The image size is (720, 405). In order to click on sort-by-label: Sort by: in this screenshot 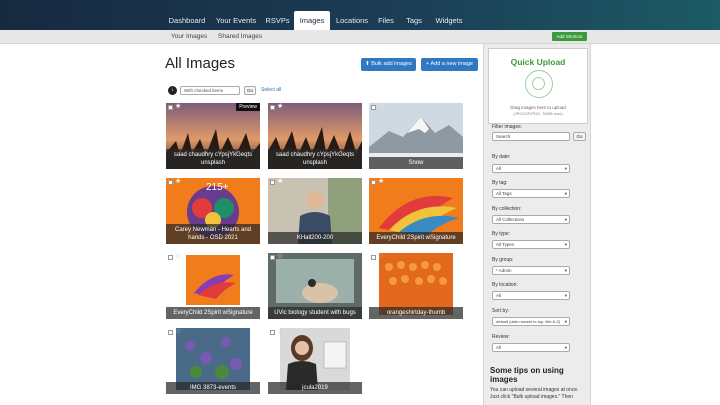, I will do `click(501, 311)`.